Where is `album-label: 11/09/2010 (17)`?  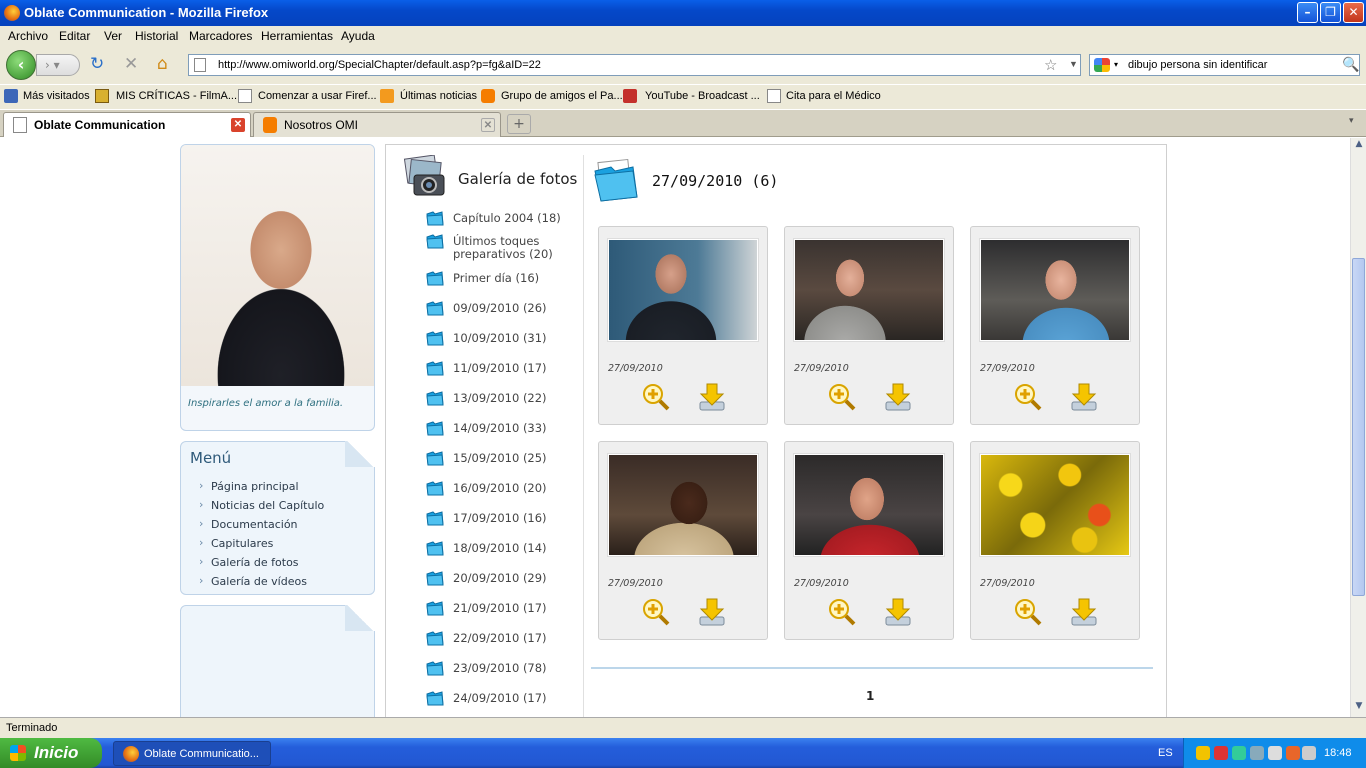 album-label: 11/09/2010 (17) is located at coordinates (500, 368).